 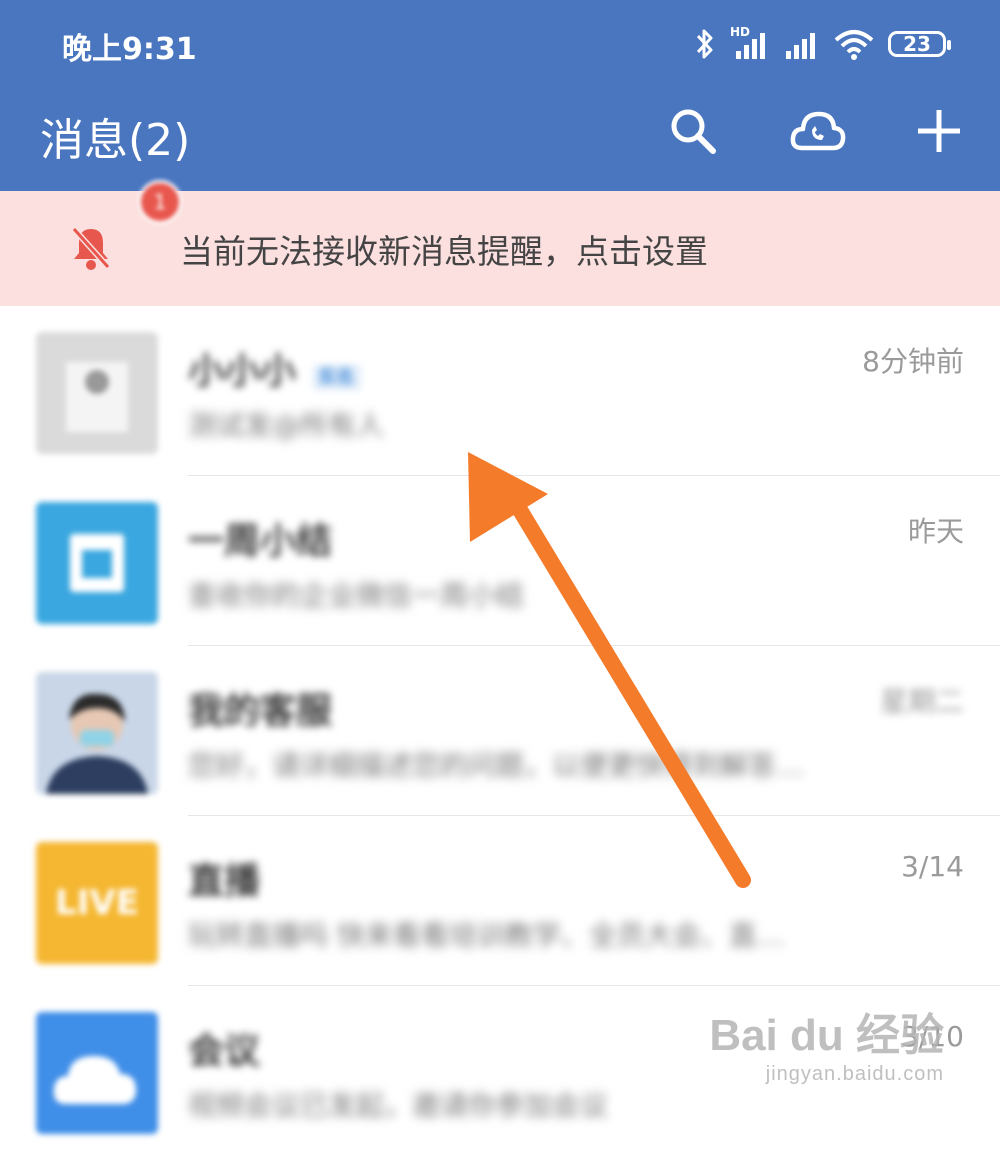 I want to click on conversation-name: 直播, so click(x=224, y=881).